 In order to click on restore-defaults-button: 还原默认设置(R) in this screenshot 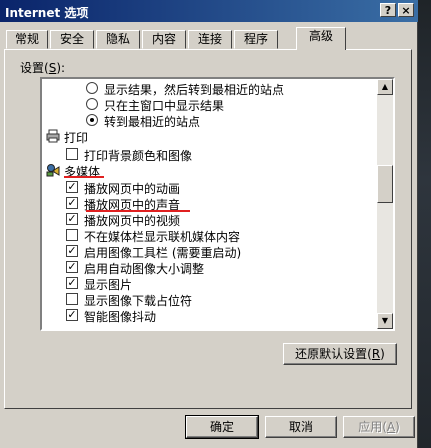, I will do `click(340, 354)`.